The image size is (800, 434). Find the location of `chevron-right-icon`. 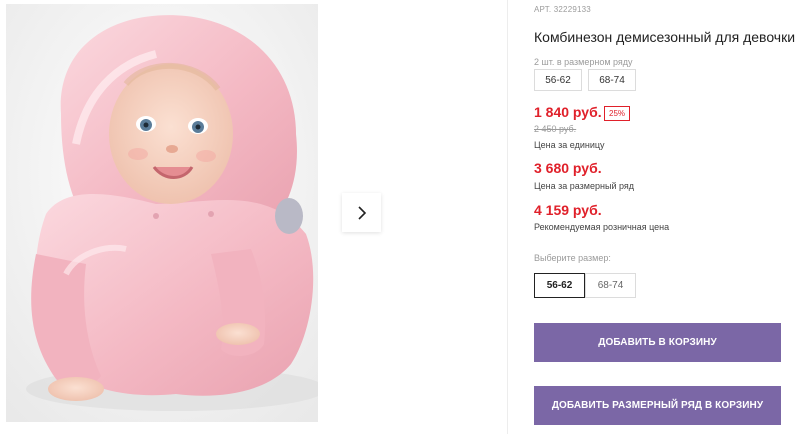

chevron-right-icon is located at coordinates (361, 212).